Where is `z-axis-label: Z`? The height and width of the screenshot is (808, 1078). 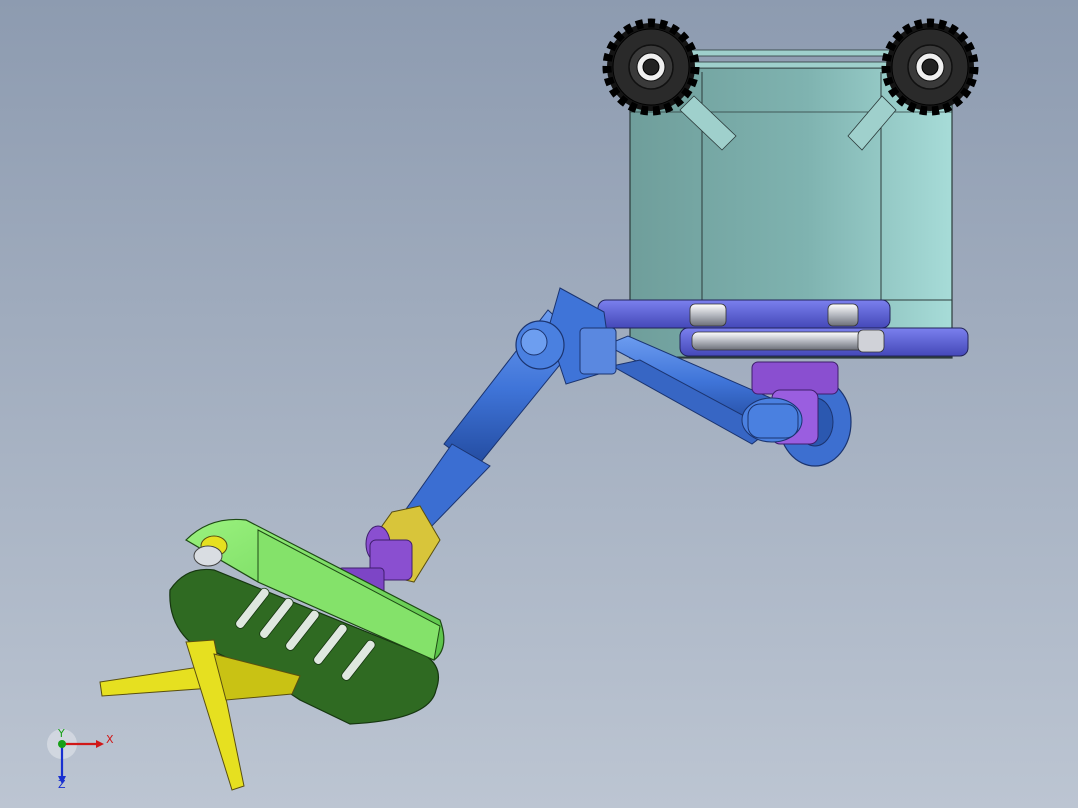 z-axis-label: Z is located at coordinates (62, 784).